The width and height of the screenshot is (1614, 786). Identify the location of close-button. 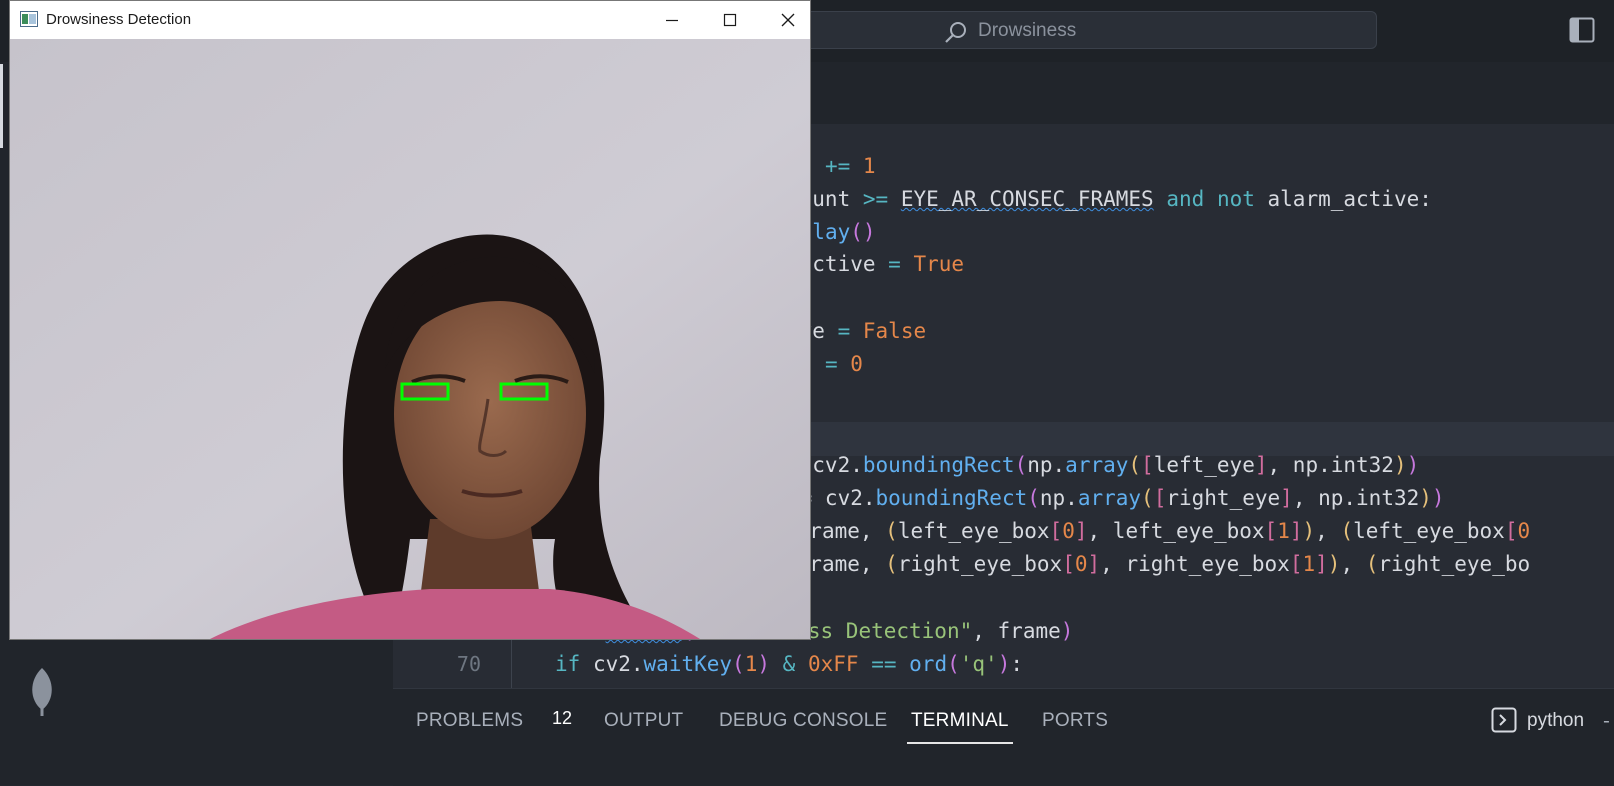
(788, 20).